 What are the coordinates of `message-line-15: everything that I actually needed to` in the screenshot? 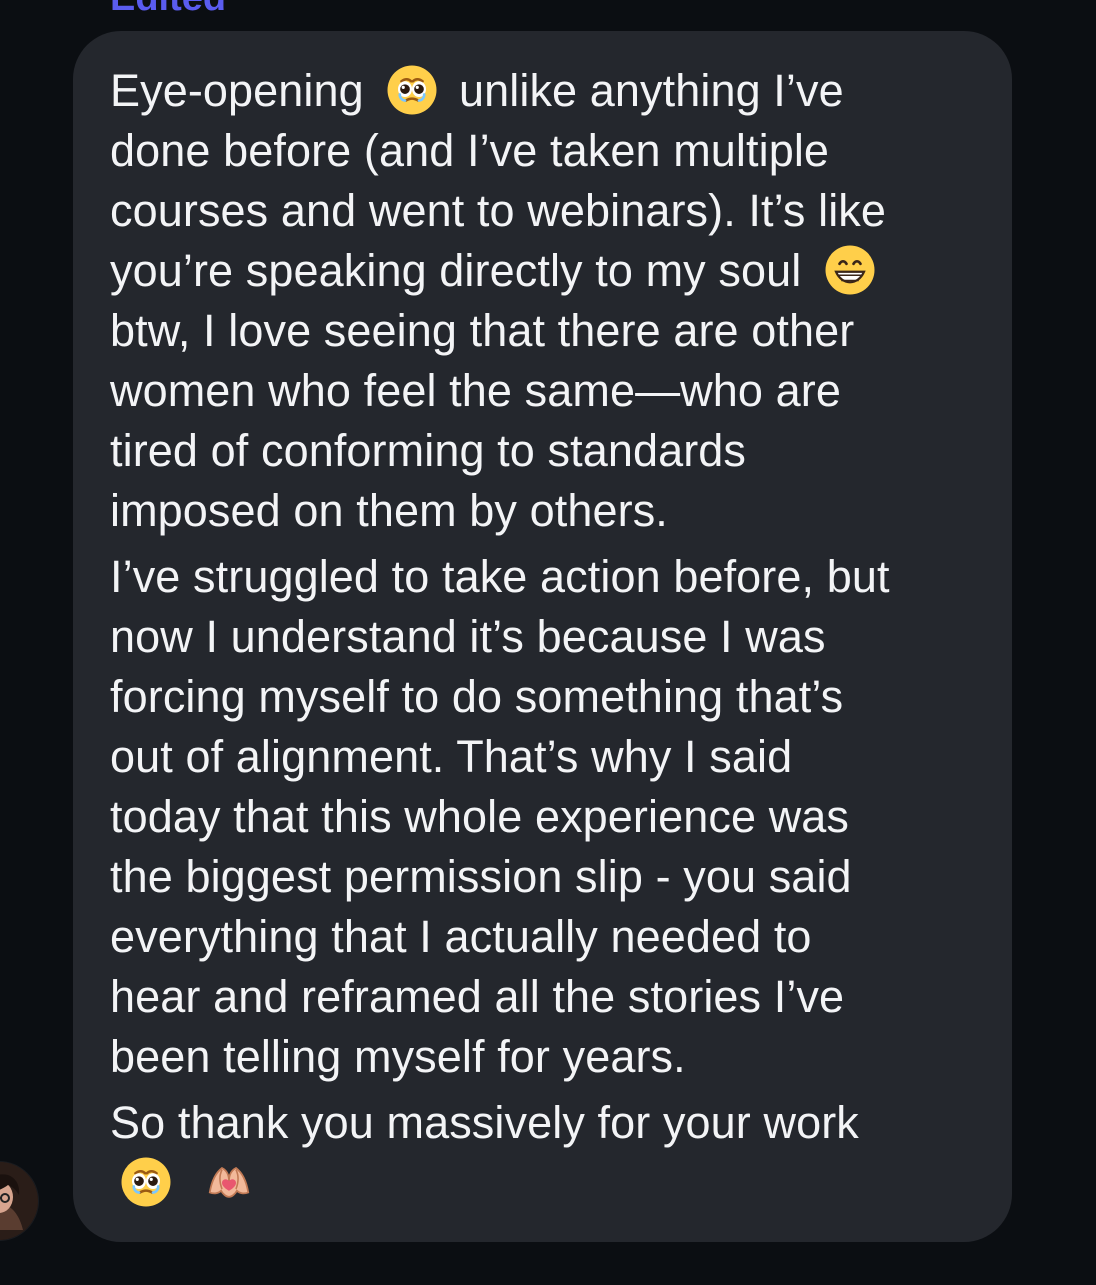 It's located at (461, 936).